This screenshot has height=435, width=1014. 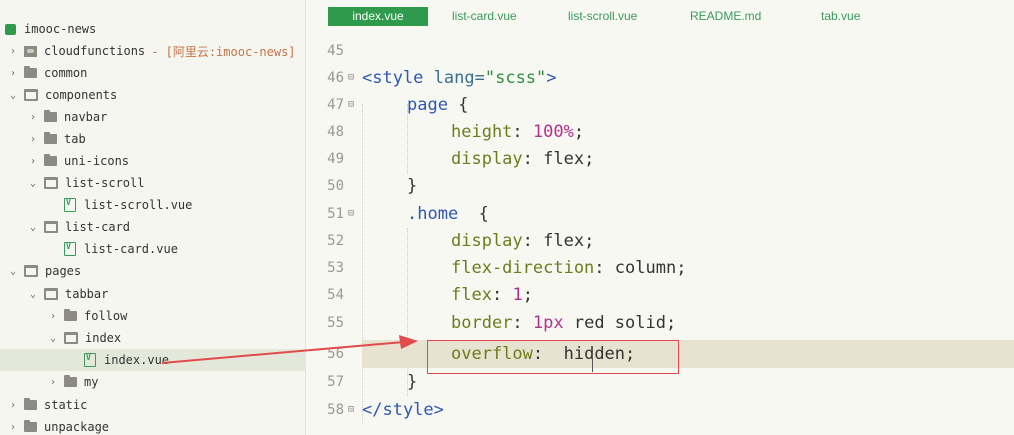 What do you see at coordinates (408, 342) in the screenshot?
I see `arrow-head-icon` at bounding box center [408, 342].